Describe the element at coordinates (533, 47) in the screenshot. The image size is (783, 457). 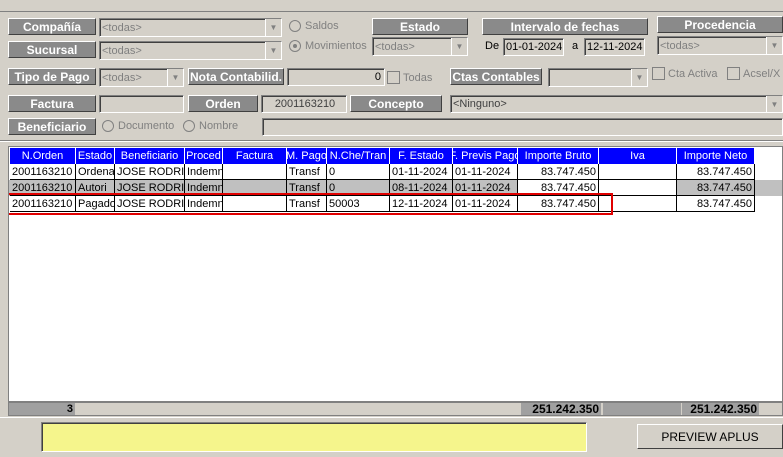
I see `fecha-desde-field: 01-01-2024` at that location.